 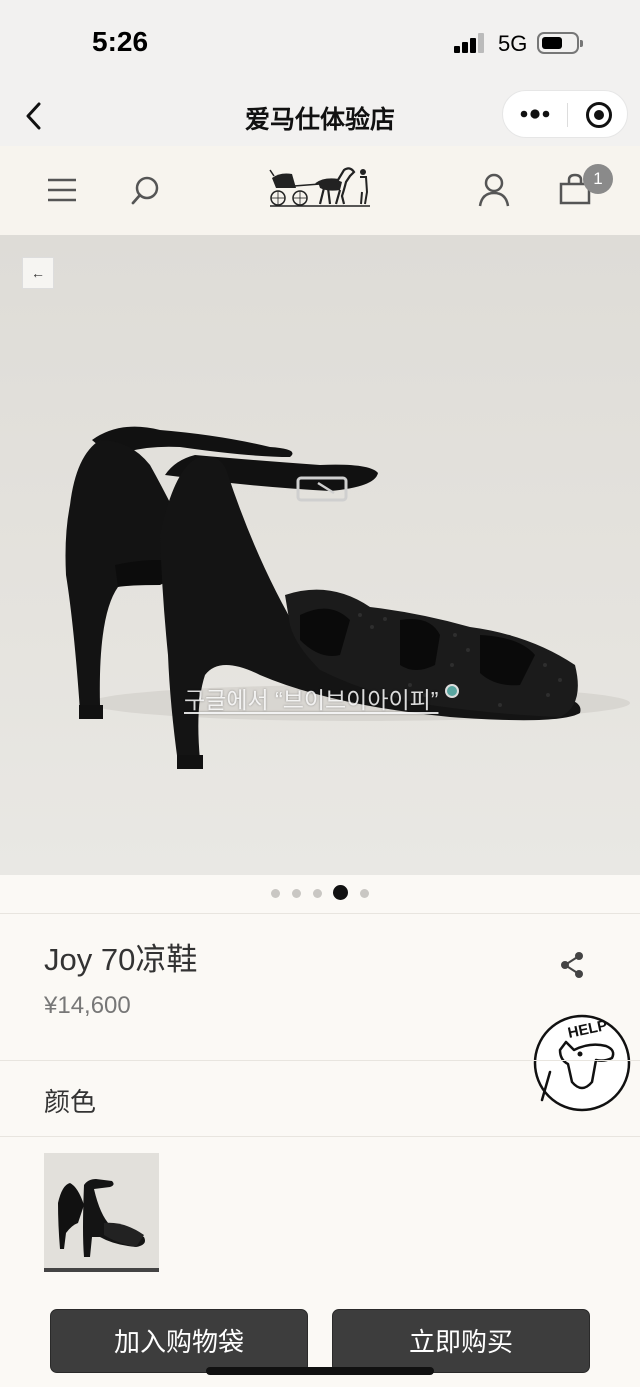 I want to click on product-name: Joy 70凉鞋, so click(x=121, y=959).